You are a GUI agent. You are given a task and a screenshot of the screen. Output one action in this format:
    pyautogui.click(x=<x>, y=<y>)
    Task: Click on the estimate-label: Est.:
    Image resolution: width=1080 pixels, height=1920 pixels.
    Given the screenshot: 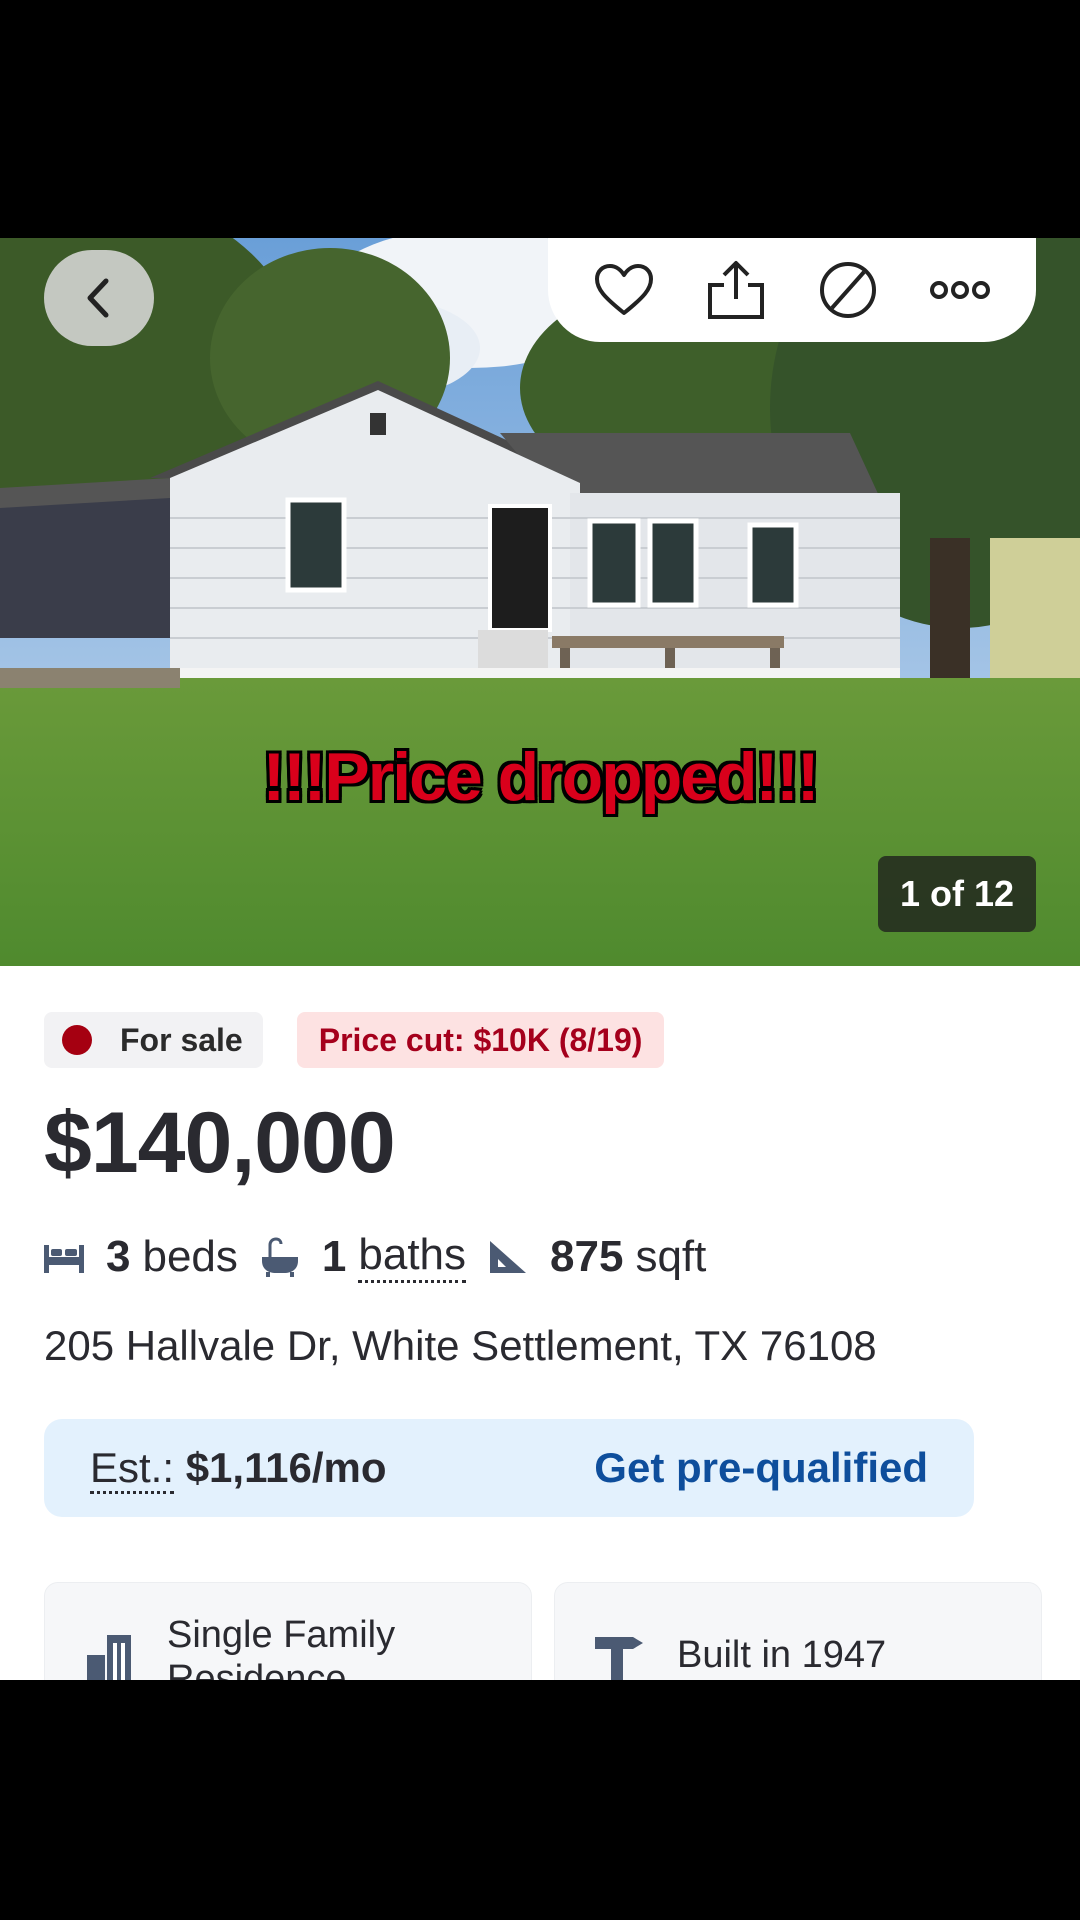 What is the action you would take?
    pyautogui.click(x=132, y=1469)
    